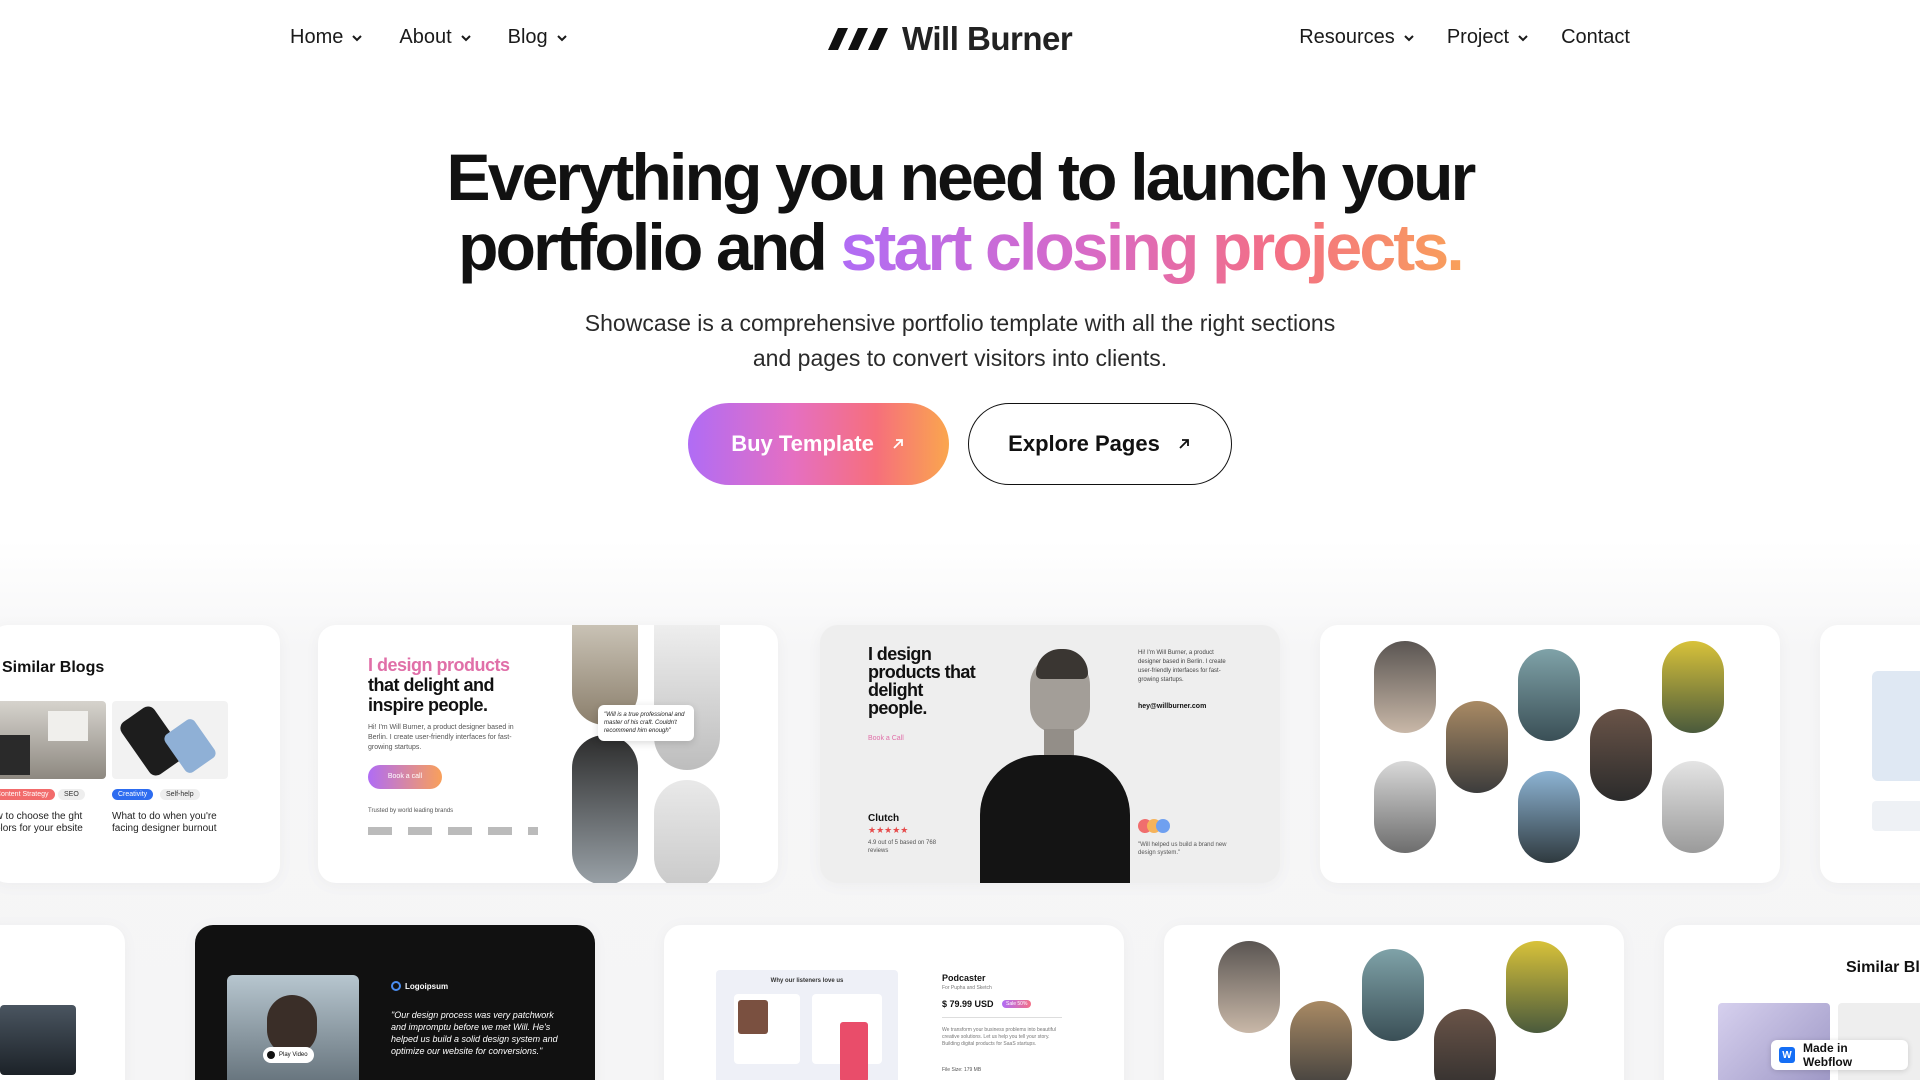 The image size is (1920, 1080). What do you see at coordinates (317, 37) in the screenshot?
I see `nav-item-label: Home` at bounding box center [317, 37].